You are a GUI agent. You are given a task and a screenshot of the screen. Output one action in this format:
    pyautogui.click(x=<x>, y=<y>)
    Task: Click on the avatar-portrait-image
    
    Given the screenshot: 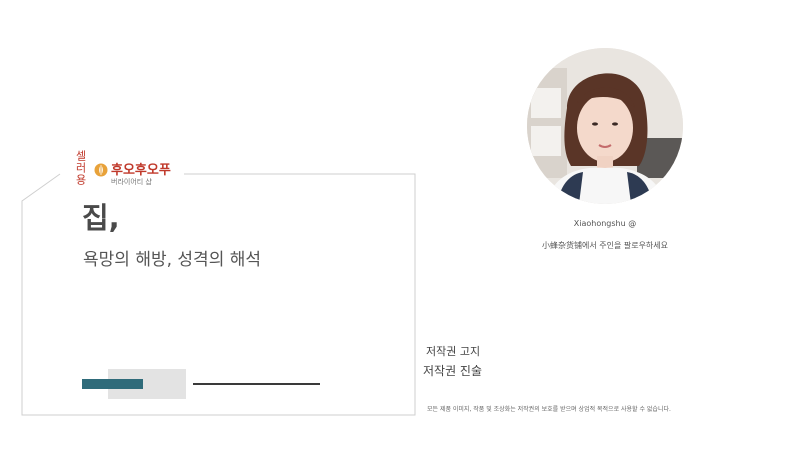 What is the action you would take?
    pyautogui.click(x=605, y=126)
    